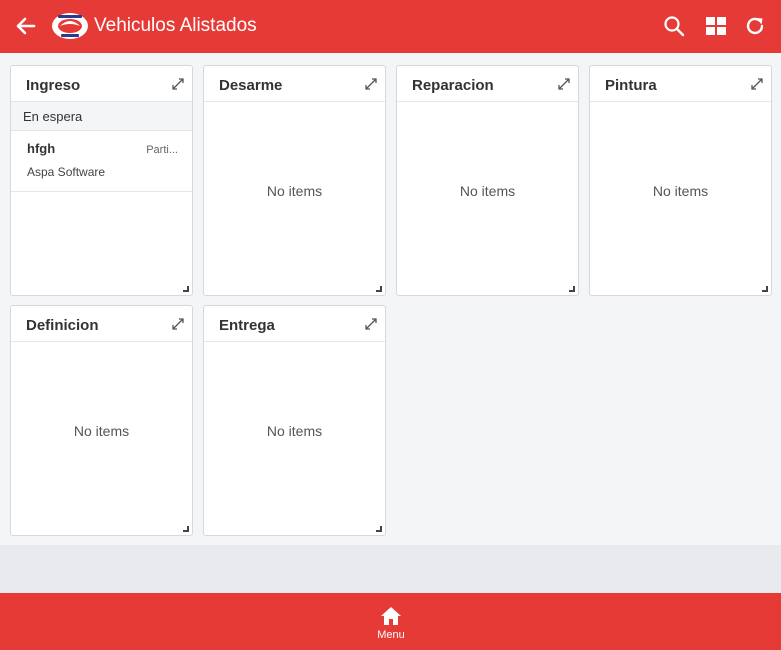  I want to click on group-header: En espera, so click(101, 116).